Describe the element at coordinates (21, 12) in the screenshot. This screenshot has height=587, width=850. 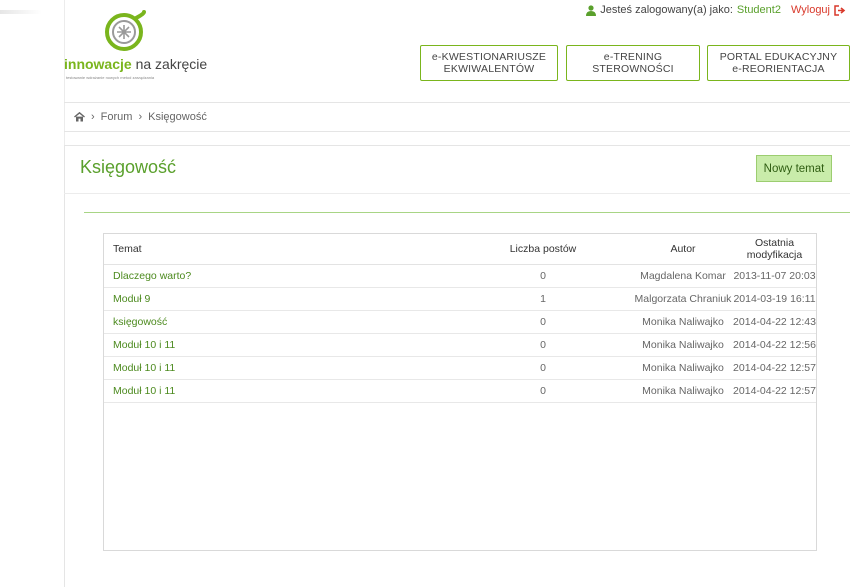
I see `decorative-stripe` at that location.